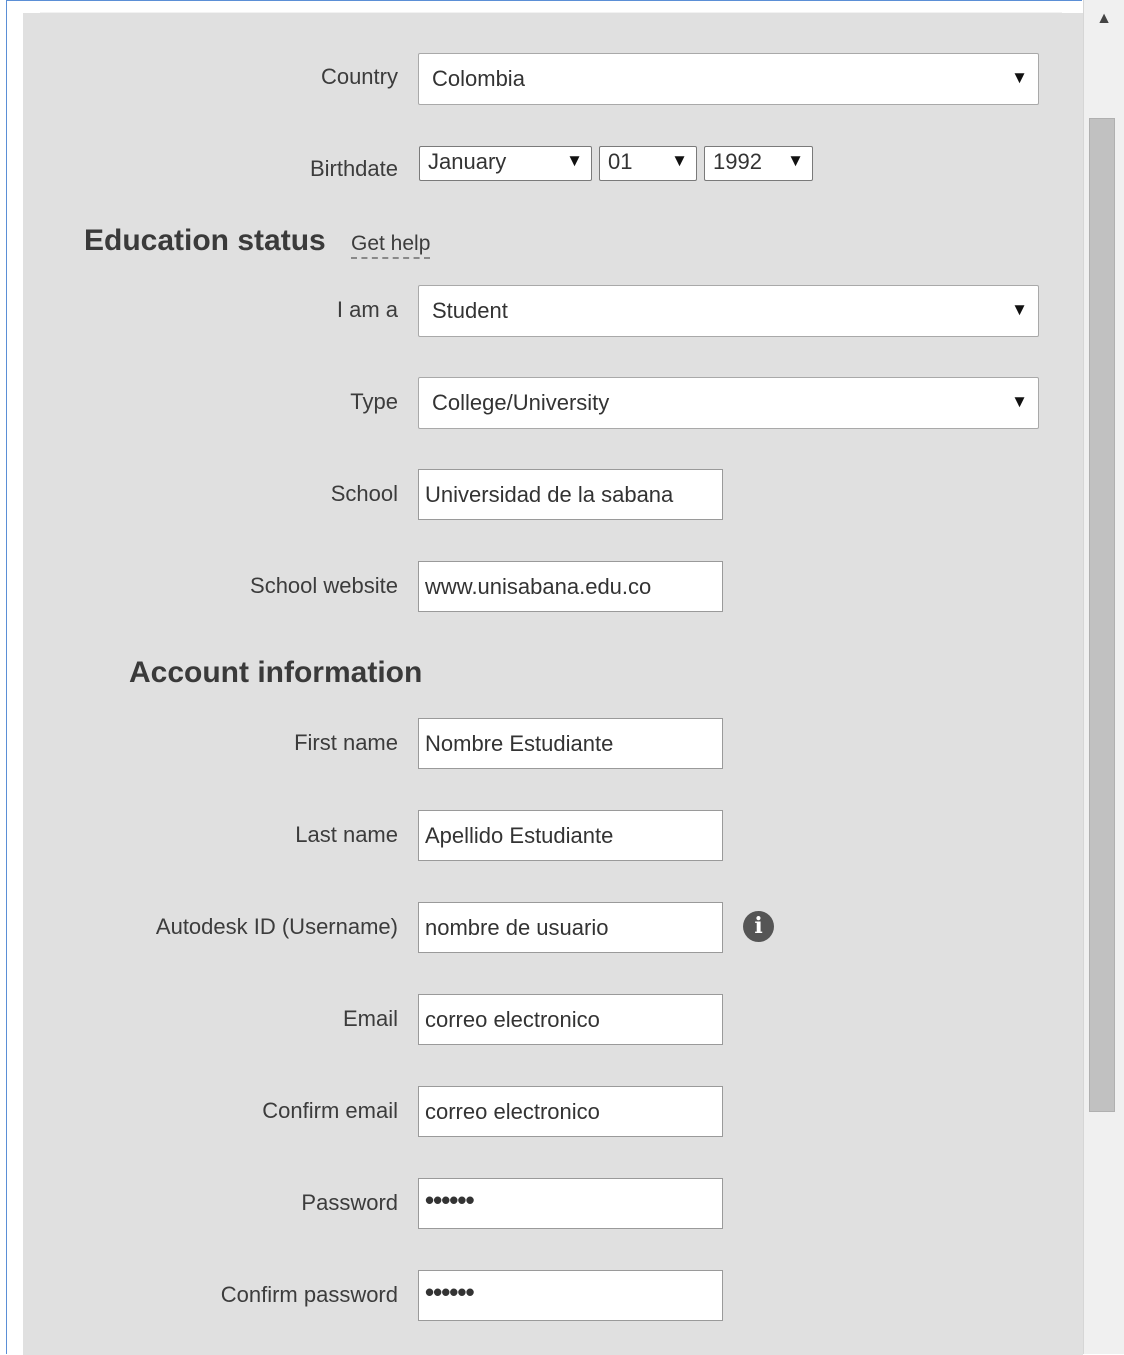 This screenshot has width=1124, height=1355. I want to click on confirm-email-label: Confirm email, so click(330, 1110).